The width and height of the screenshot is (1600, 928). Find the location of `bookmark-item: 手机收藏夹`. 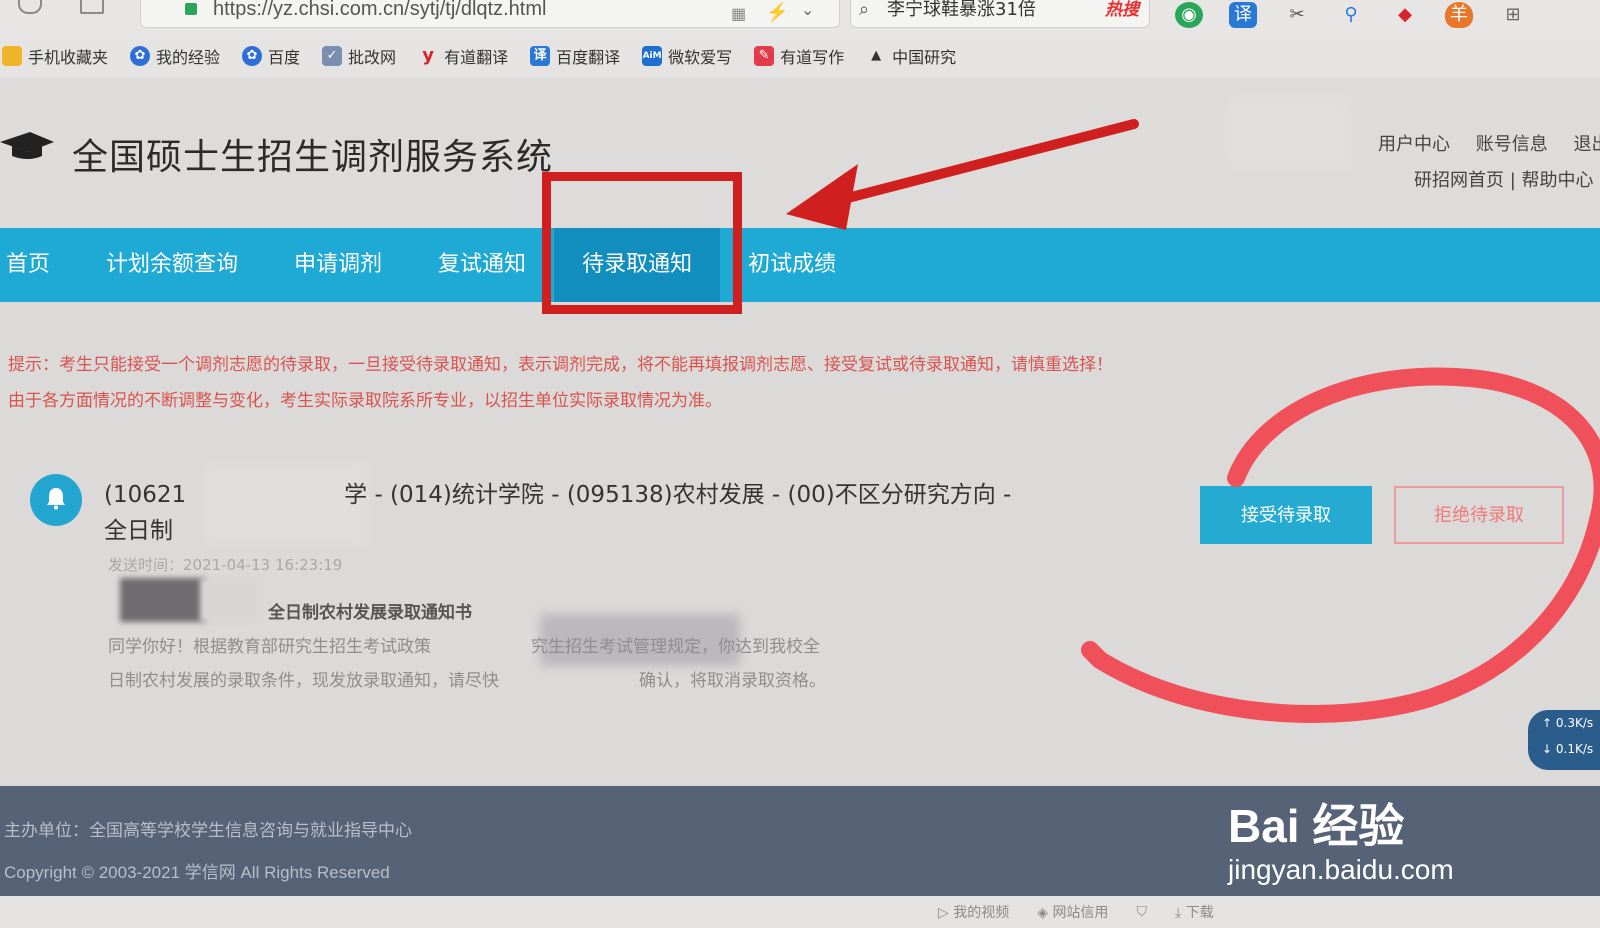

bookmark-item: 手机收藏夹 is located at coordinates (55, 56).